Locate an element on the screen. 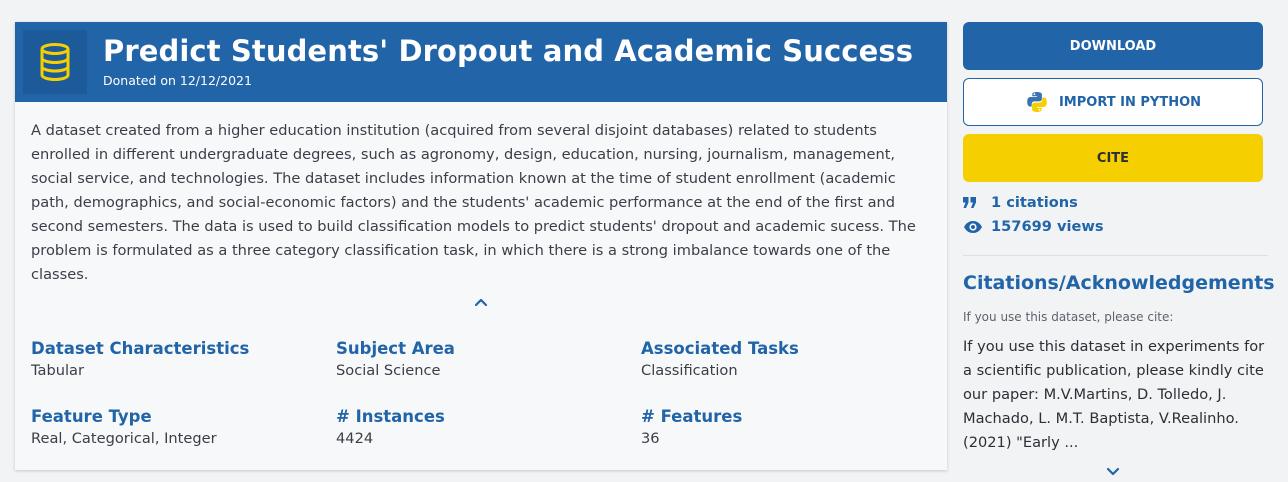  field-label: # Features is located at coordinates (692, 416).